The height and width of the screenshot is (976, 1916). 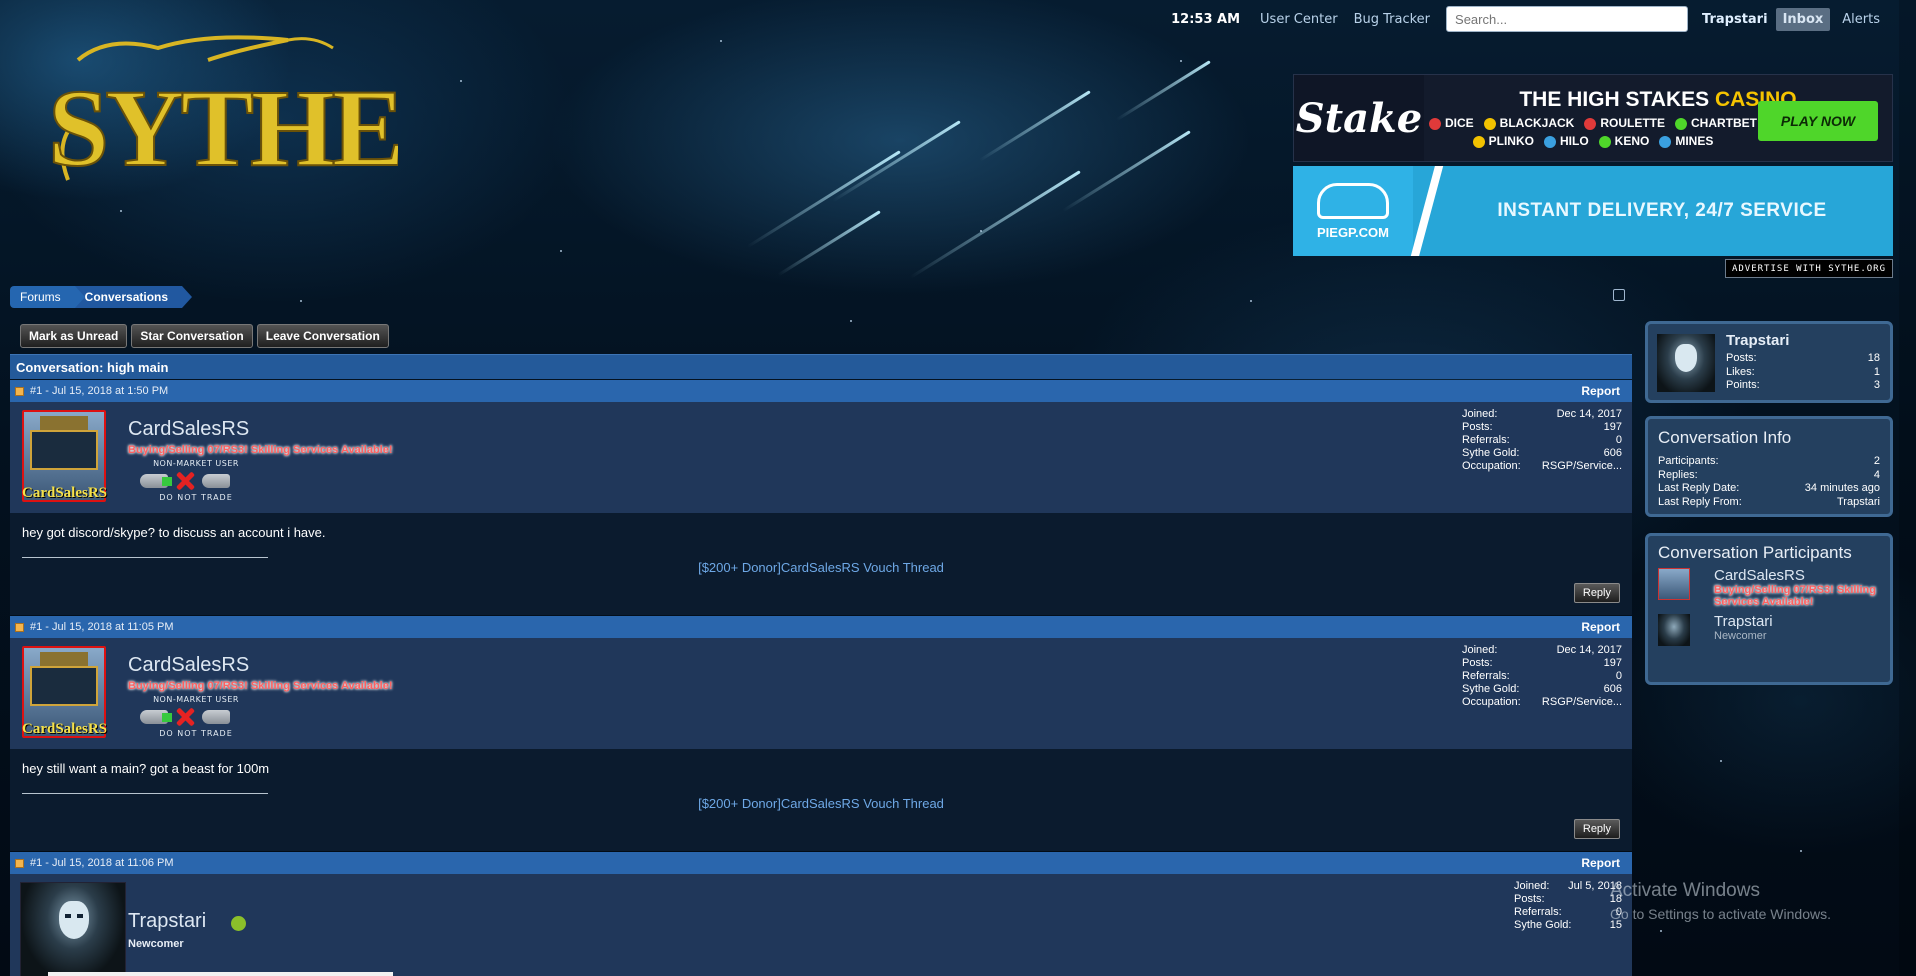 What do you see at coordinates (821, 391) in the screenshot?
I see `message-header: #1 - Jul 15, 2018 at 1:50 PM Report` at bounding box center [821, 391].